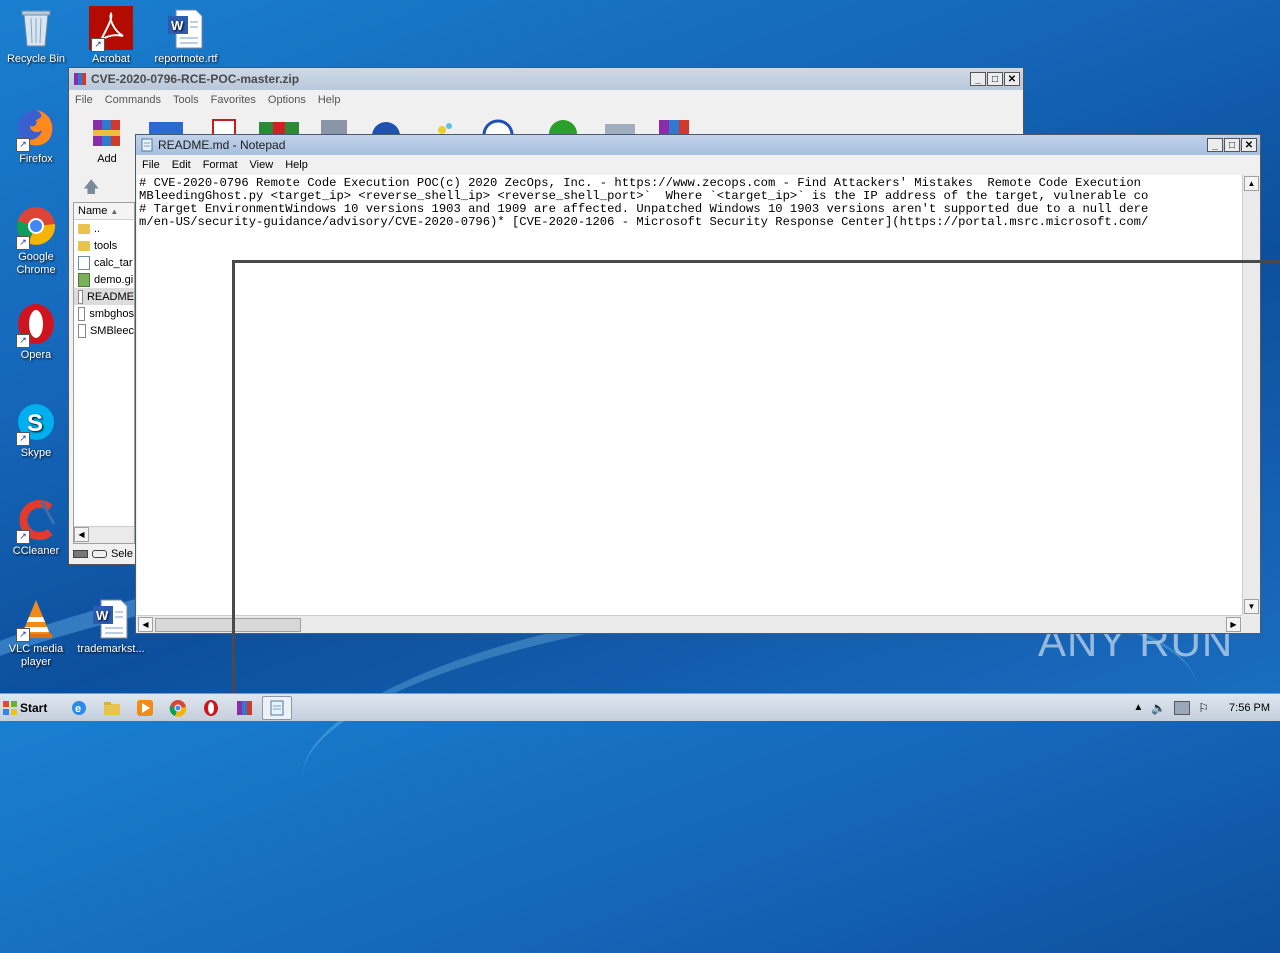  Describe the element at coordinates (1249, 708) in the screenshot. I see `clock: 7:56 PM` at that location.